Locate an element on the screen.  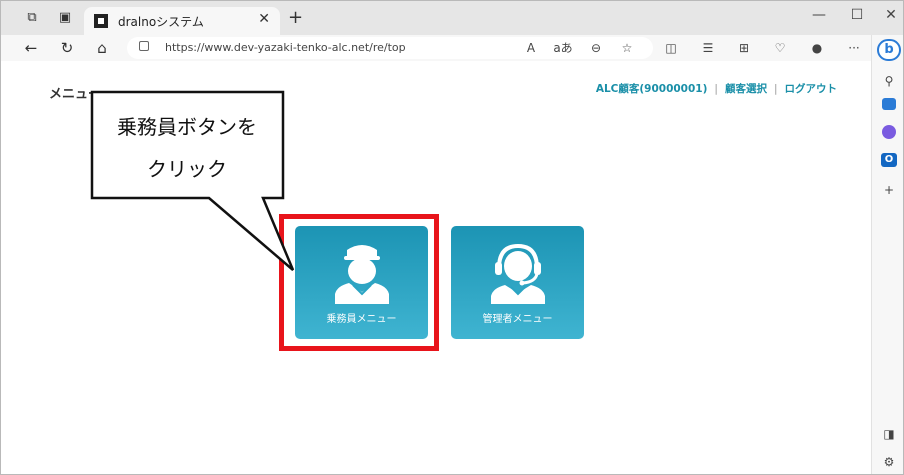
callout-line-2: クリック is located at coordinates (187, 169).